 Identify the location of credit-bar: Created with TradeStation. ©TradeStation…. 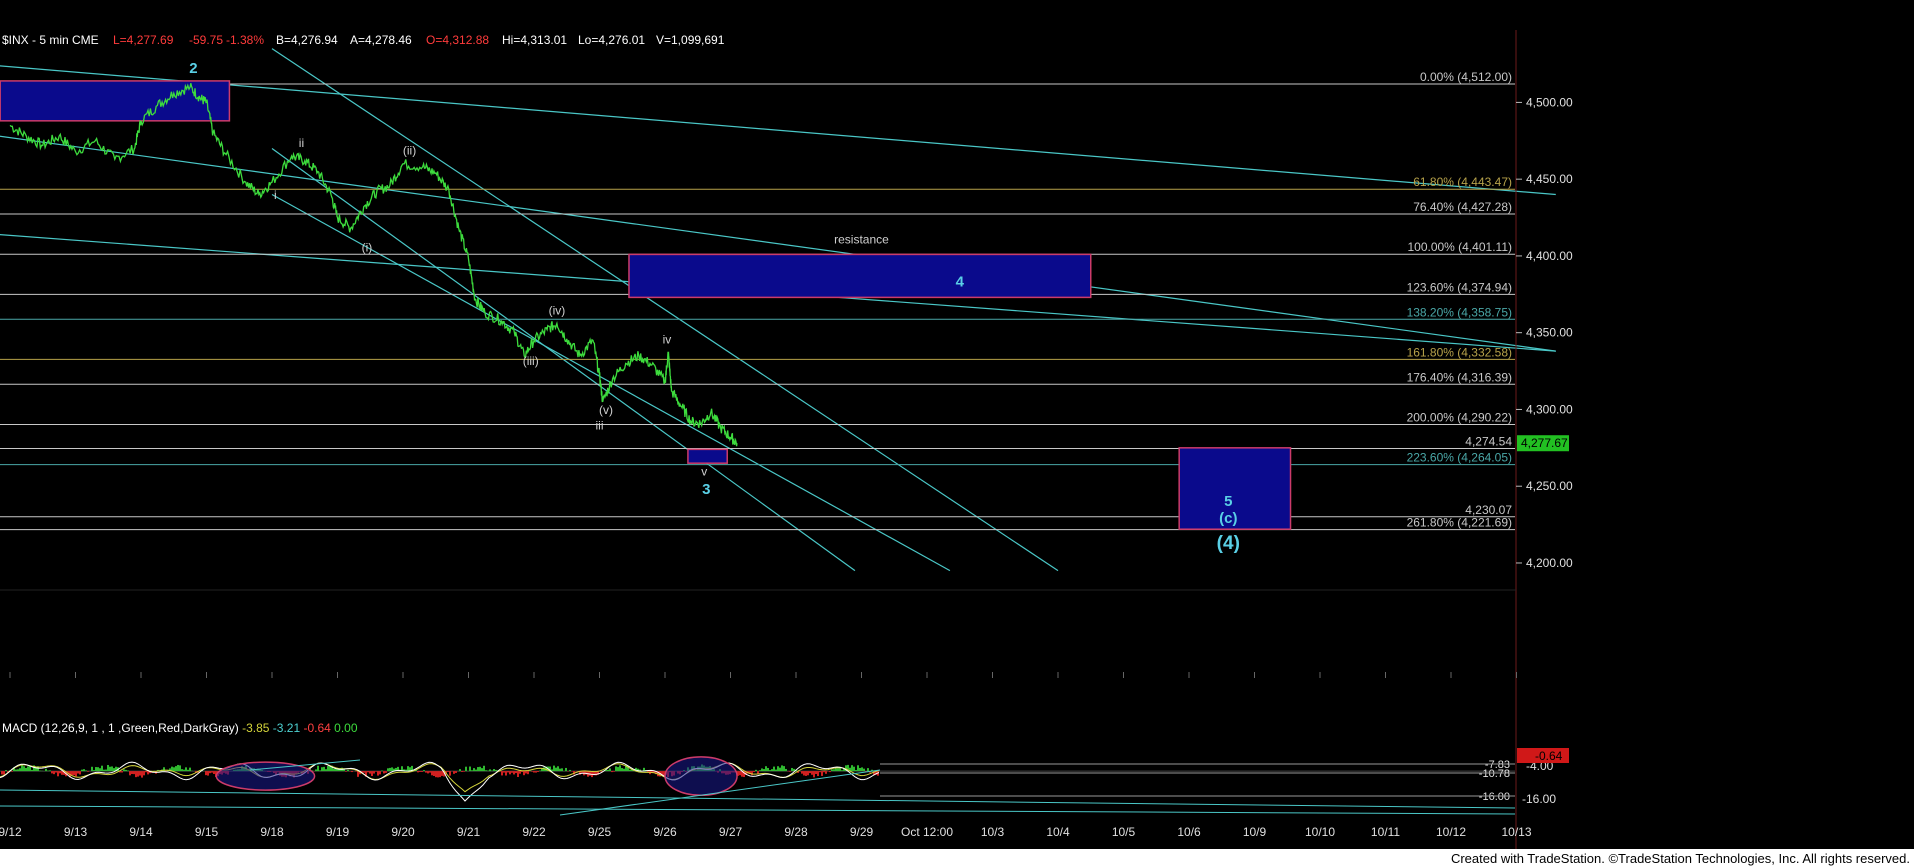
(957, 858).